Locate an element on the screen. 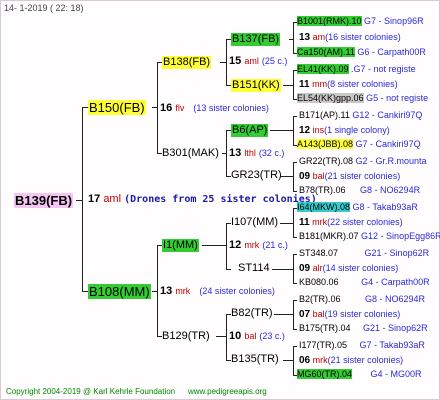 The image size is (440, 400). ggg-7-type: mrk is located at coordinates (320, 360).